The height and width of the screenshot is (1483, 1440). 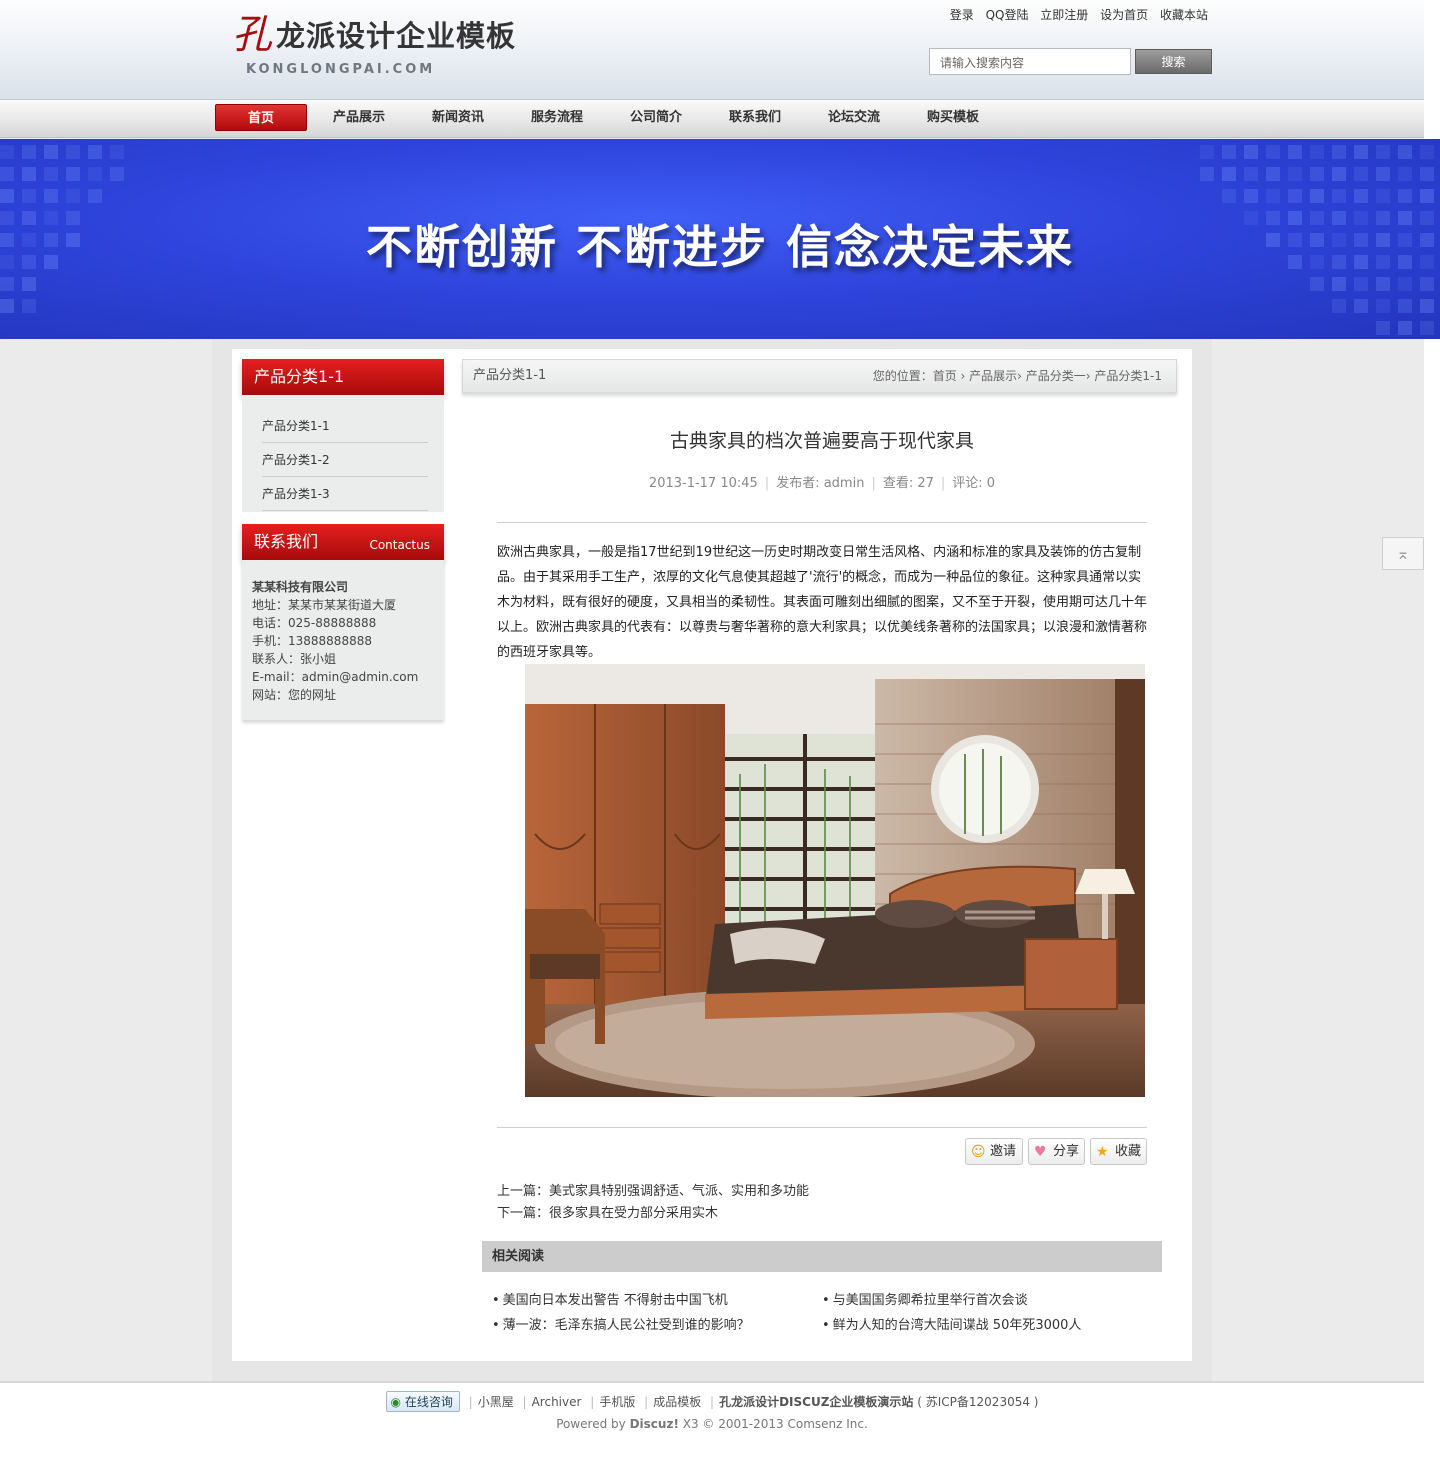 I want to click on share-button: ♥ 分享, so click(x=1056, y=1151).